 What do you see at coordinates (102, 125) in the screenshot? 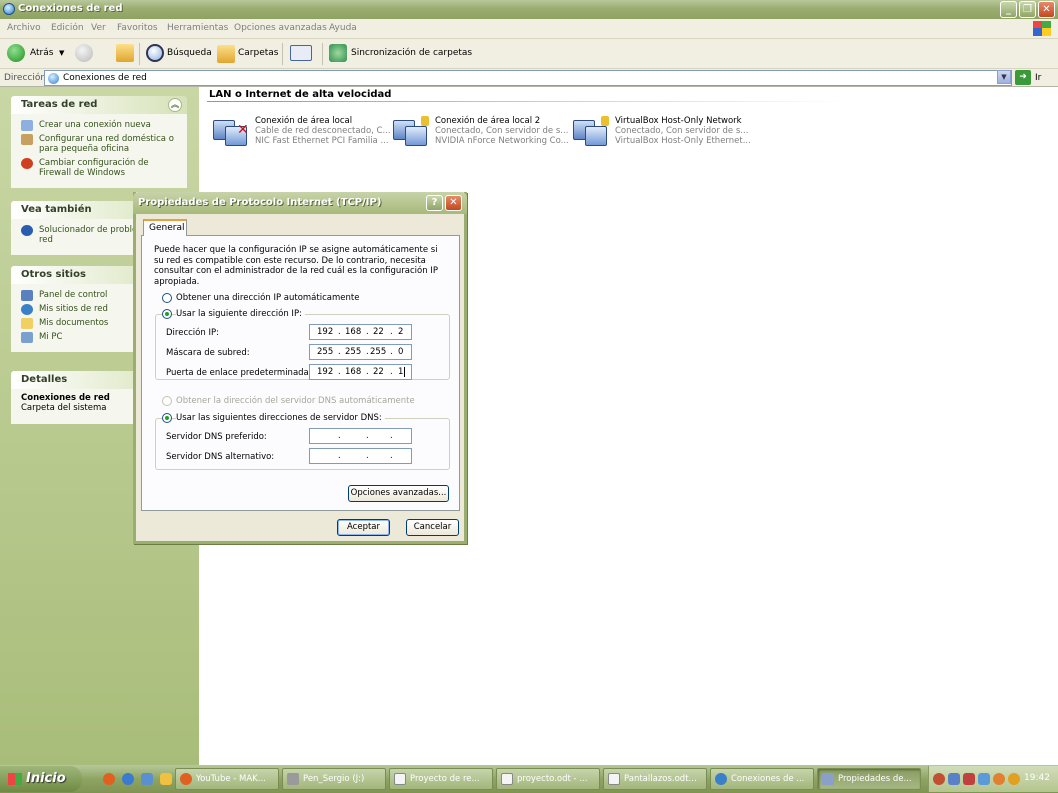
I see `task-create-connection: Crear una conexión nueva` at bounding box center [102, 125].